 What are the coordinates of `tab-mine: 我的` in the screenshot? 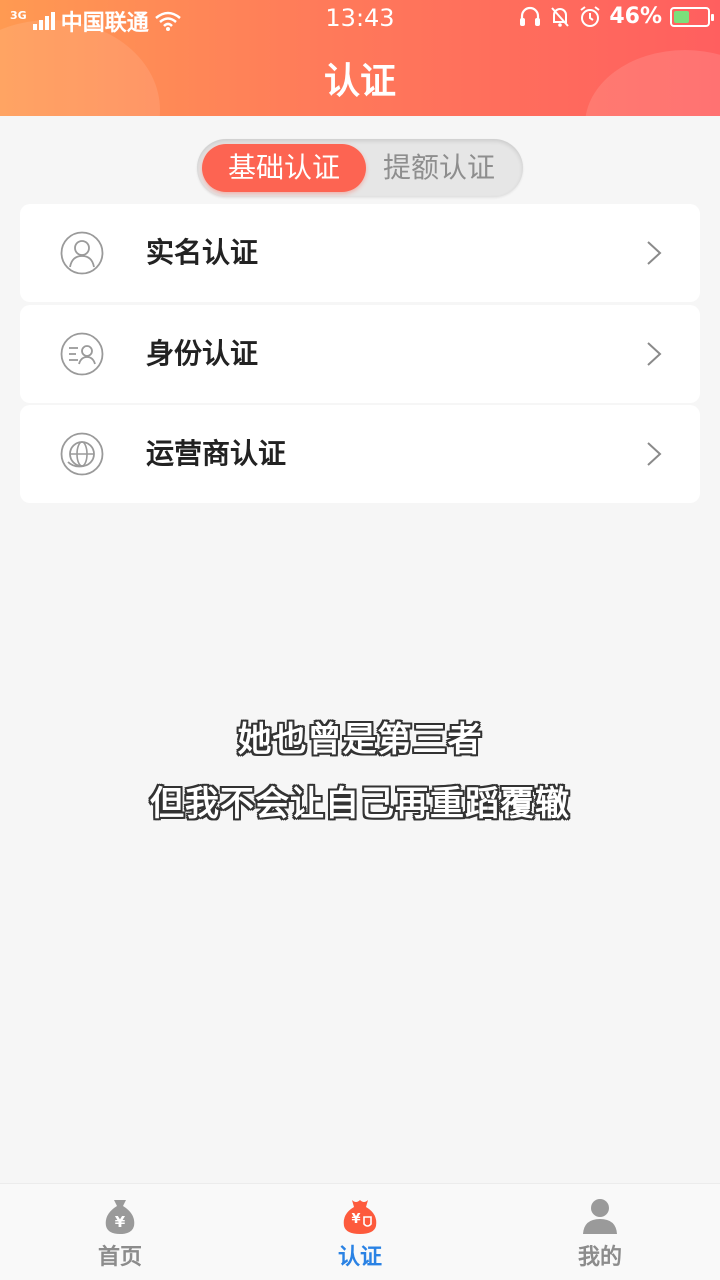 It's located at (600, 1232).